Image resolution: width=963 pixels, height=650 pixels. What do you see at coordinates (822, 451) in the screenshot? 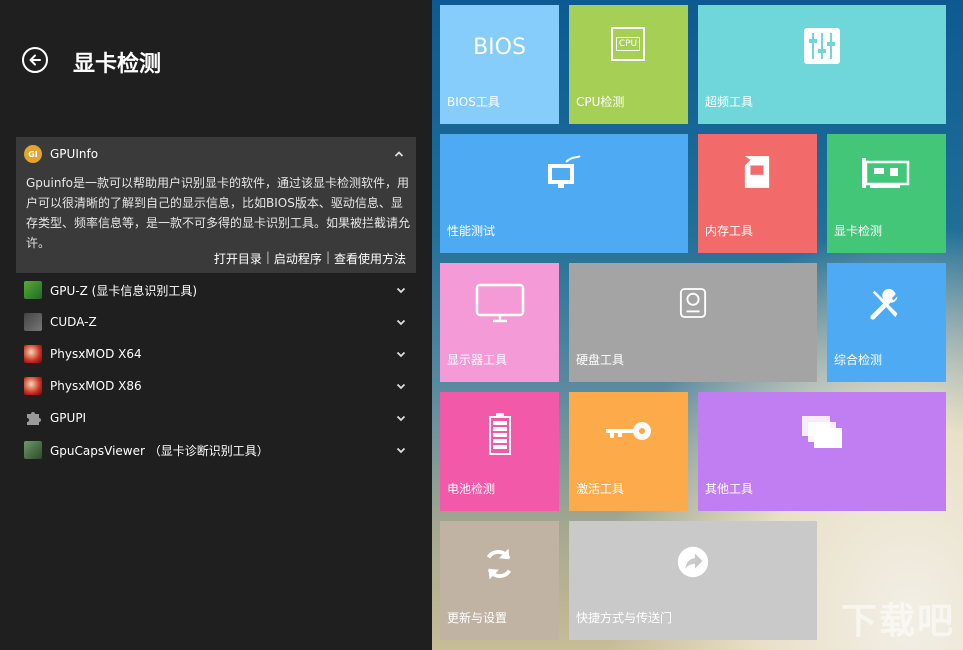
I see `tile-other: 其他工具` at bounding box center [822, 451].